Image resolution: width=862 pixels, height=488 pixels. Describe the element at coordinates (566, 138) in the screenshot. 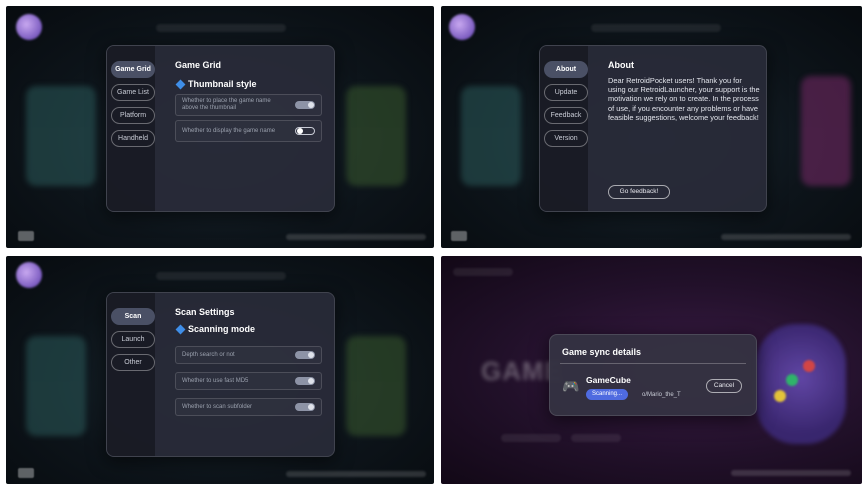

I see `tab-version: Version` at that location.